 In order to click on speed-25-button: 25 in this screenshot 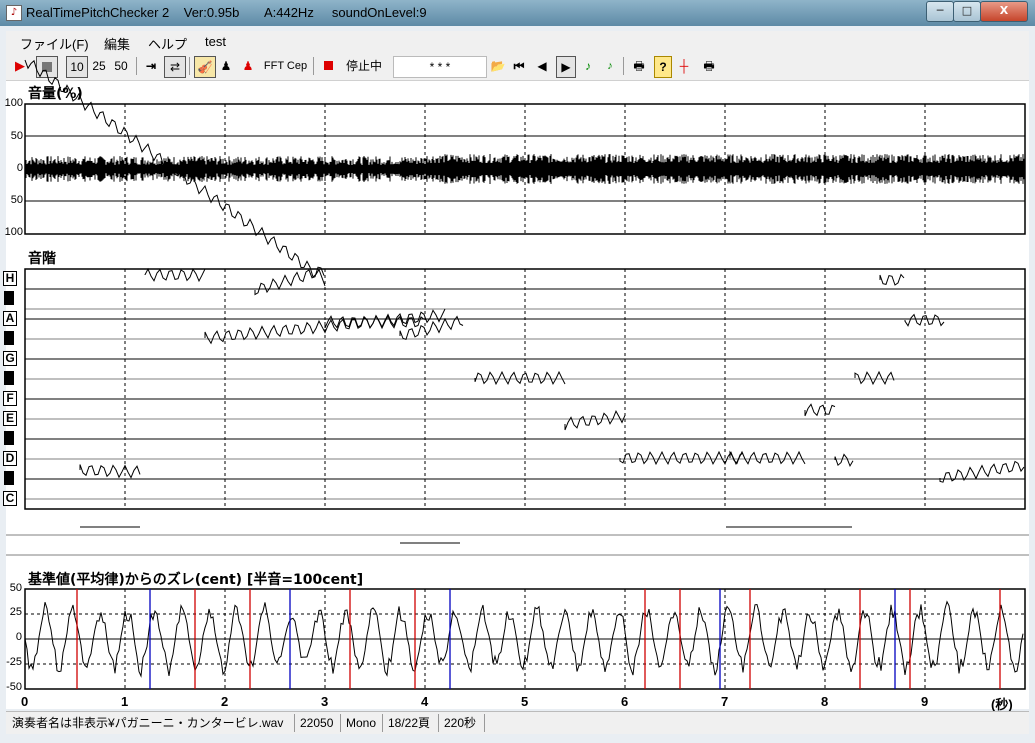, I will do `click(99, 66)`.